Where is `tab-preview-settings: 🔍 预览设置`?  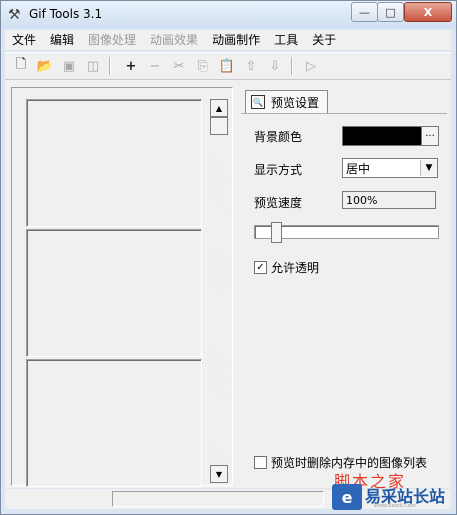
tab-preview-settings: 🔍 预览设置 is located at coordinates (286, 101).